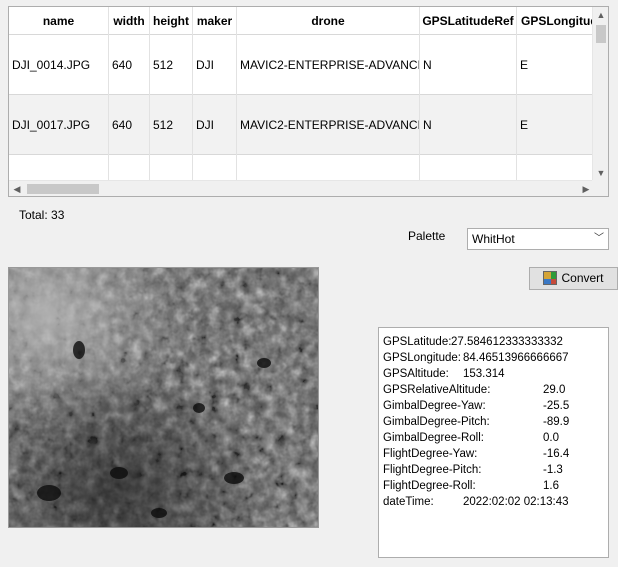 Image resolution: width=618 pixels, height=567 pixels. What do you see at coordinates (59, 125) in the screenshot?
I see `cell-name: DJI_0017.JPG` at bounding box center [59, 125].